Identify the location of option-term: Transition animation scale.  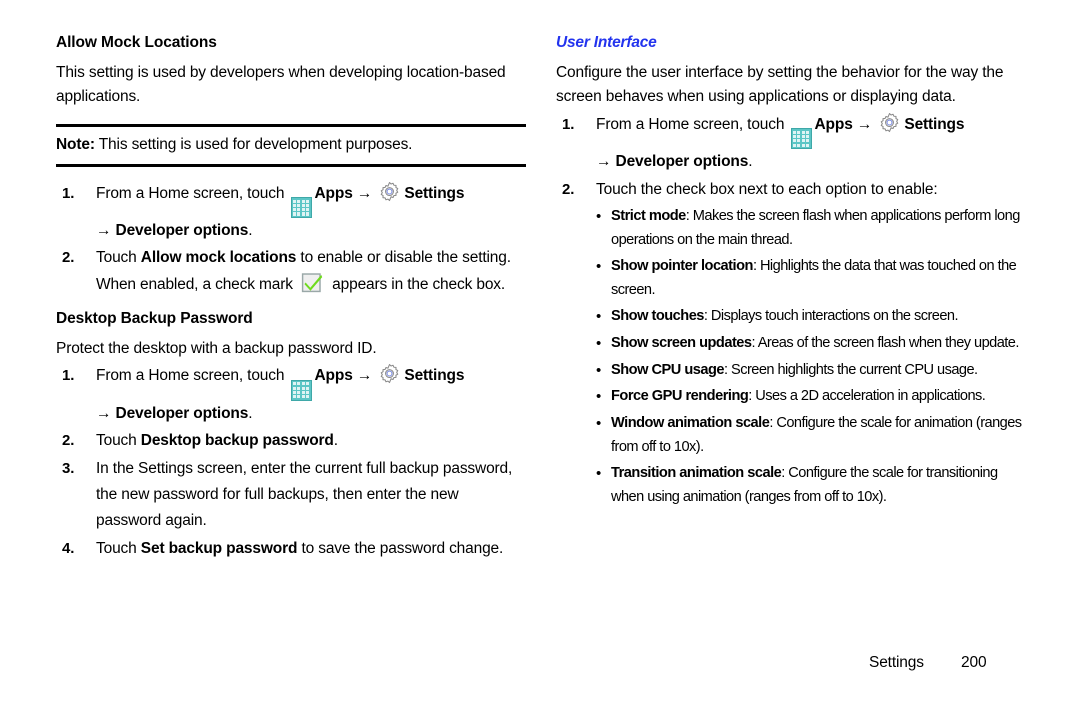
(696, 473).